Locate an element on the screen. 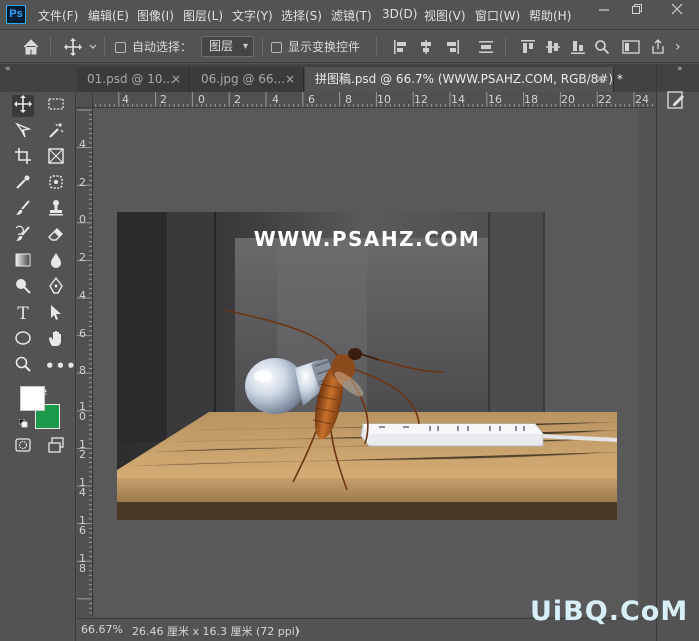  ruler-label: 0 is located at coordinates (82, 219).